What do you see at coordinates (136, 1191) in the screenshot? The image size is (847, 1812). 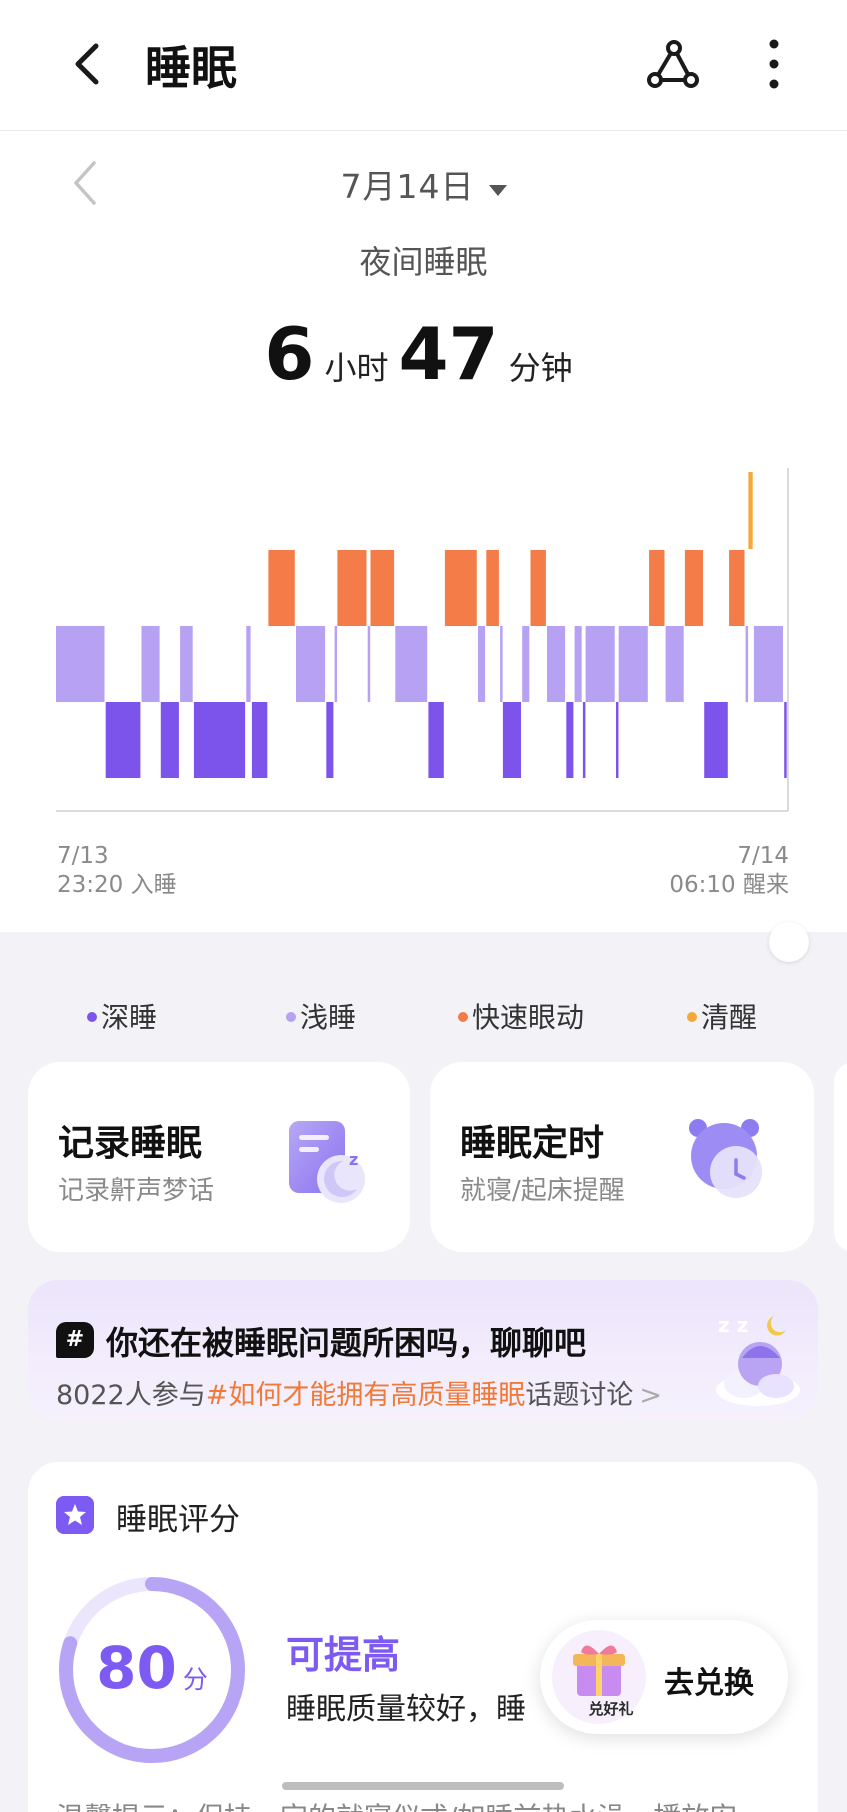 I see `card-subtitle: 记录鼾声梦话` at bounding box center [136, 1191].